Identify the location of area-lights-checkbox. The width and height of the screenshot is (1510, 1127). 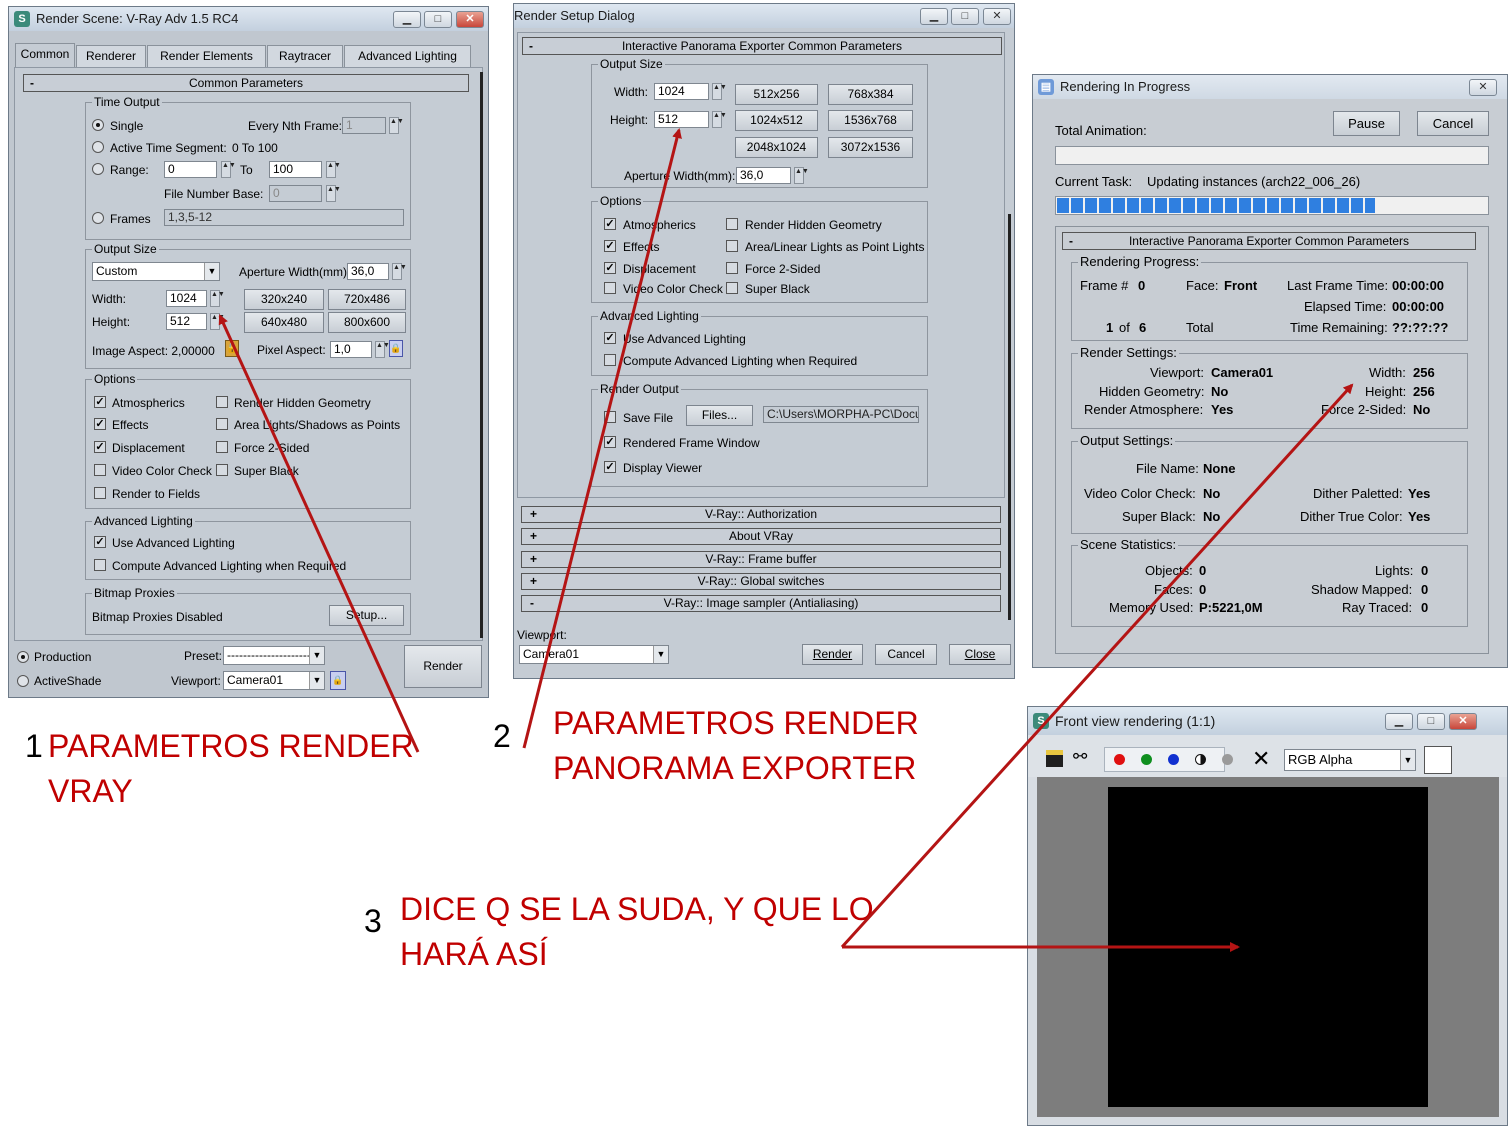
(222, 424).